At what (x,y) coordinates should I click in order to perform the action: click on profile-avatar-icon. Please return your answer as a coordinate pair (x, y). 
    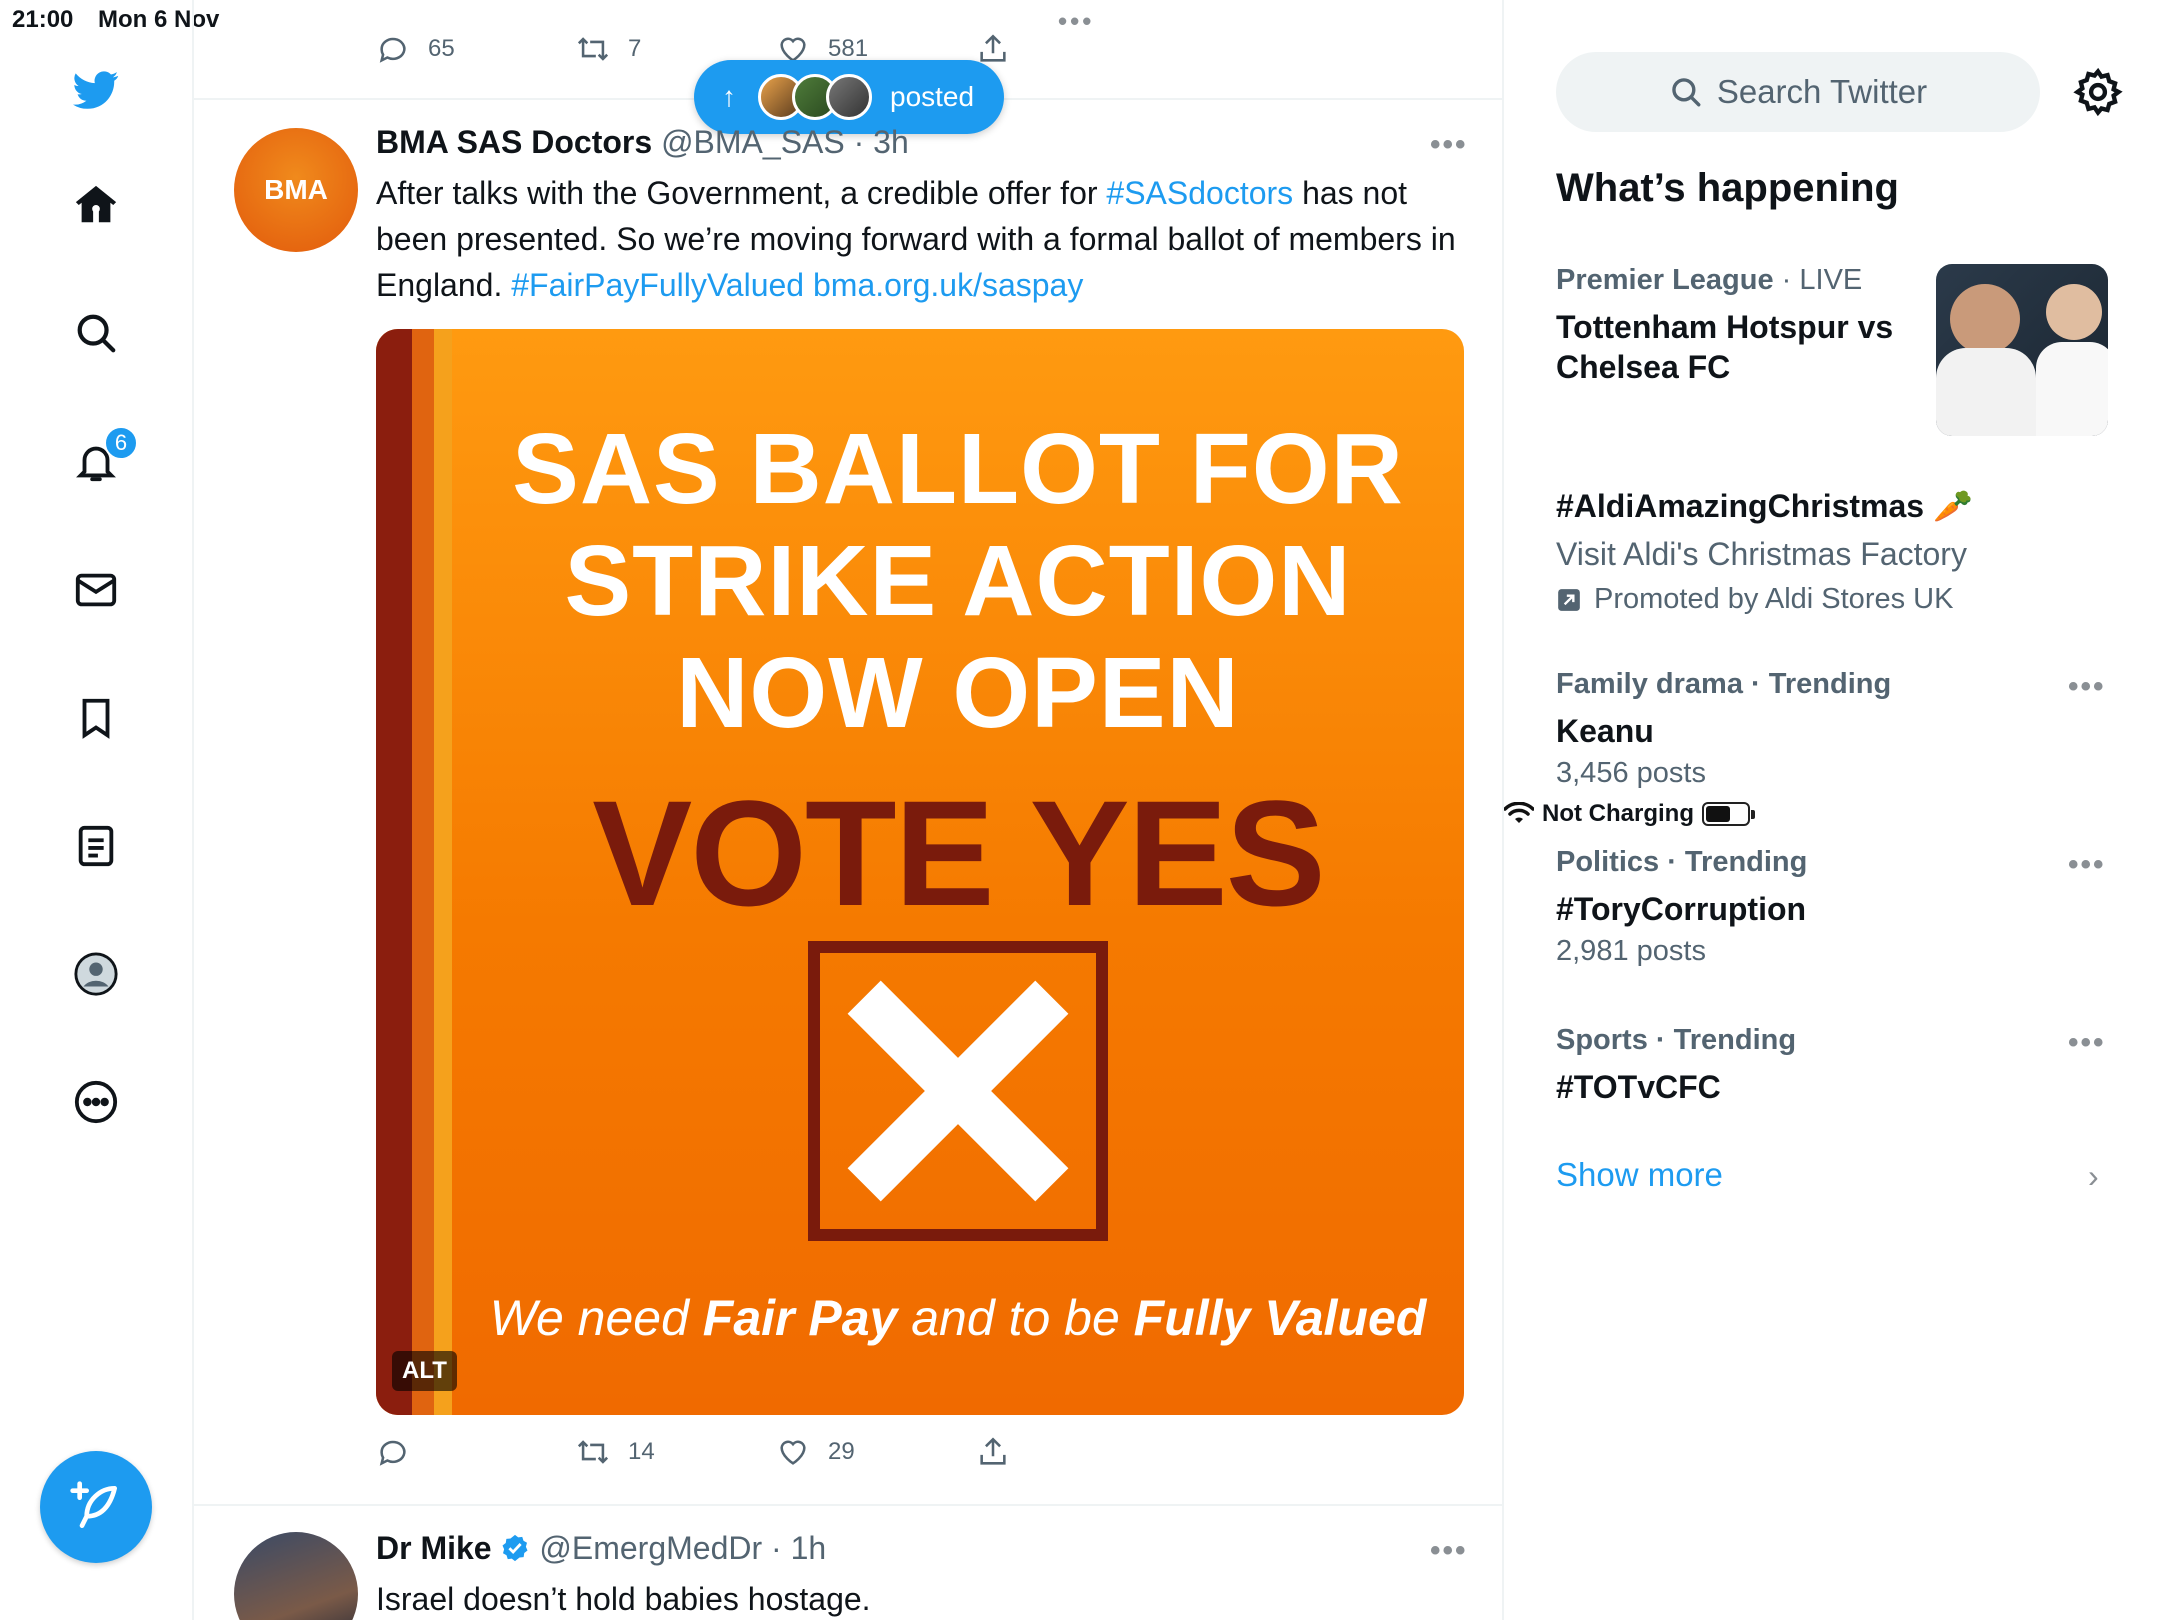
    Looking at the image, I should click on (96, 974).